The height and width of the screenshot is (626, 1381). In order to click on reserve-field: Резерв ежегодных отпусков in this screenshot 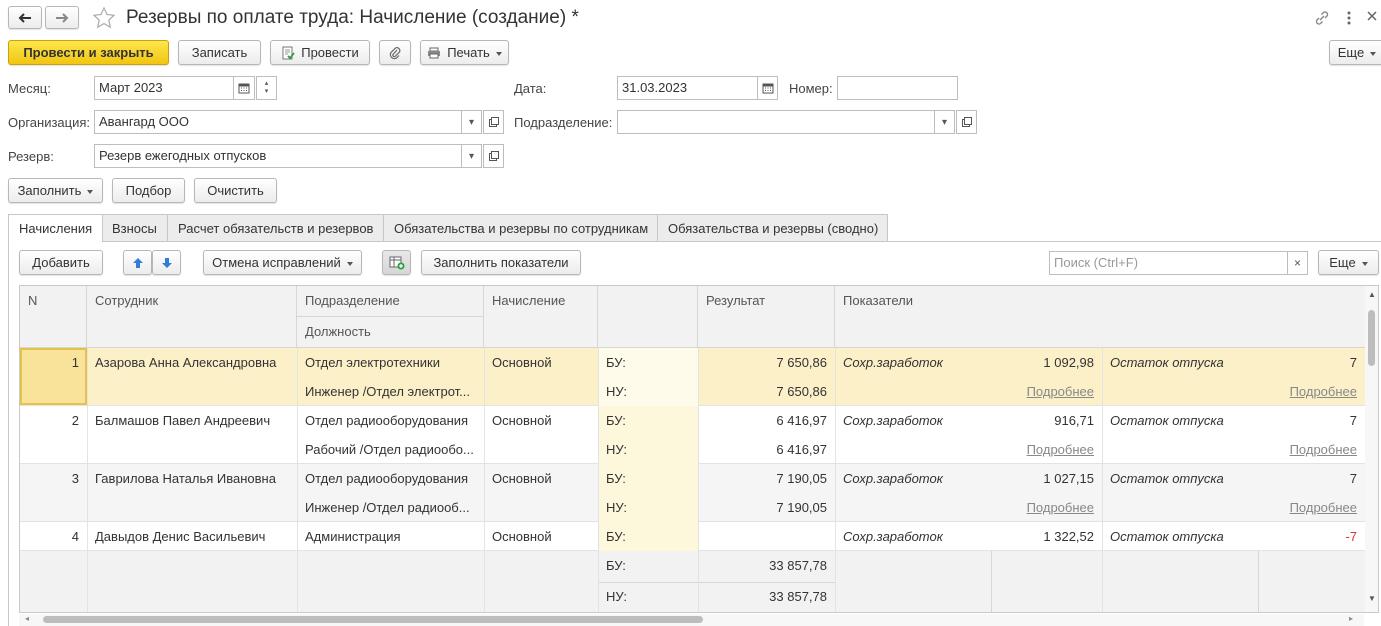, I will do `click(278, 156)`.